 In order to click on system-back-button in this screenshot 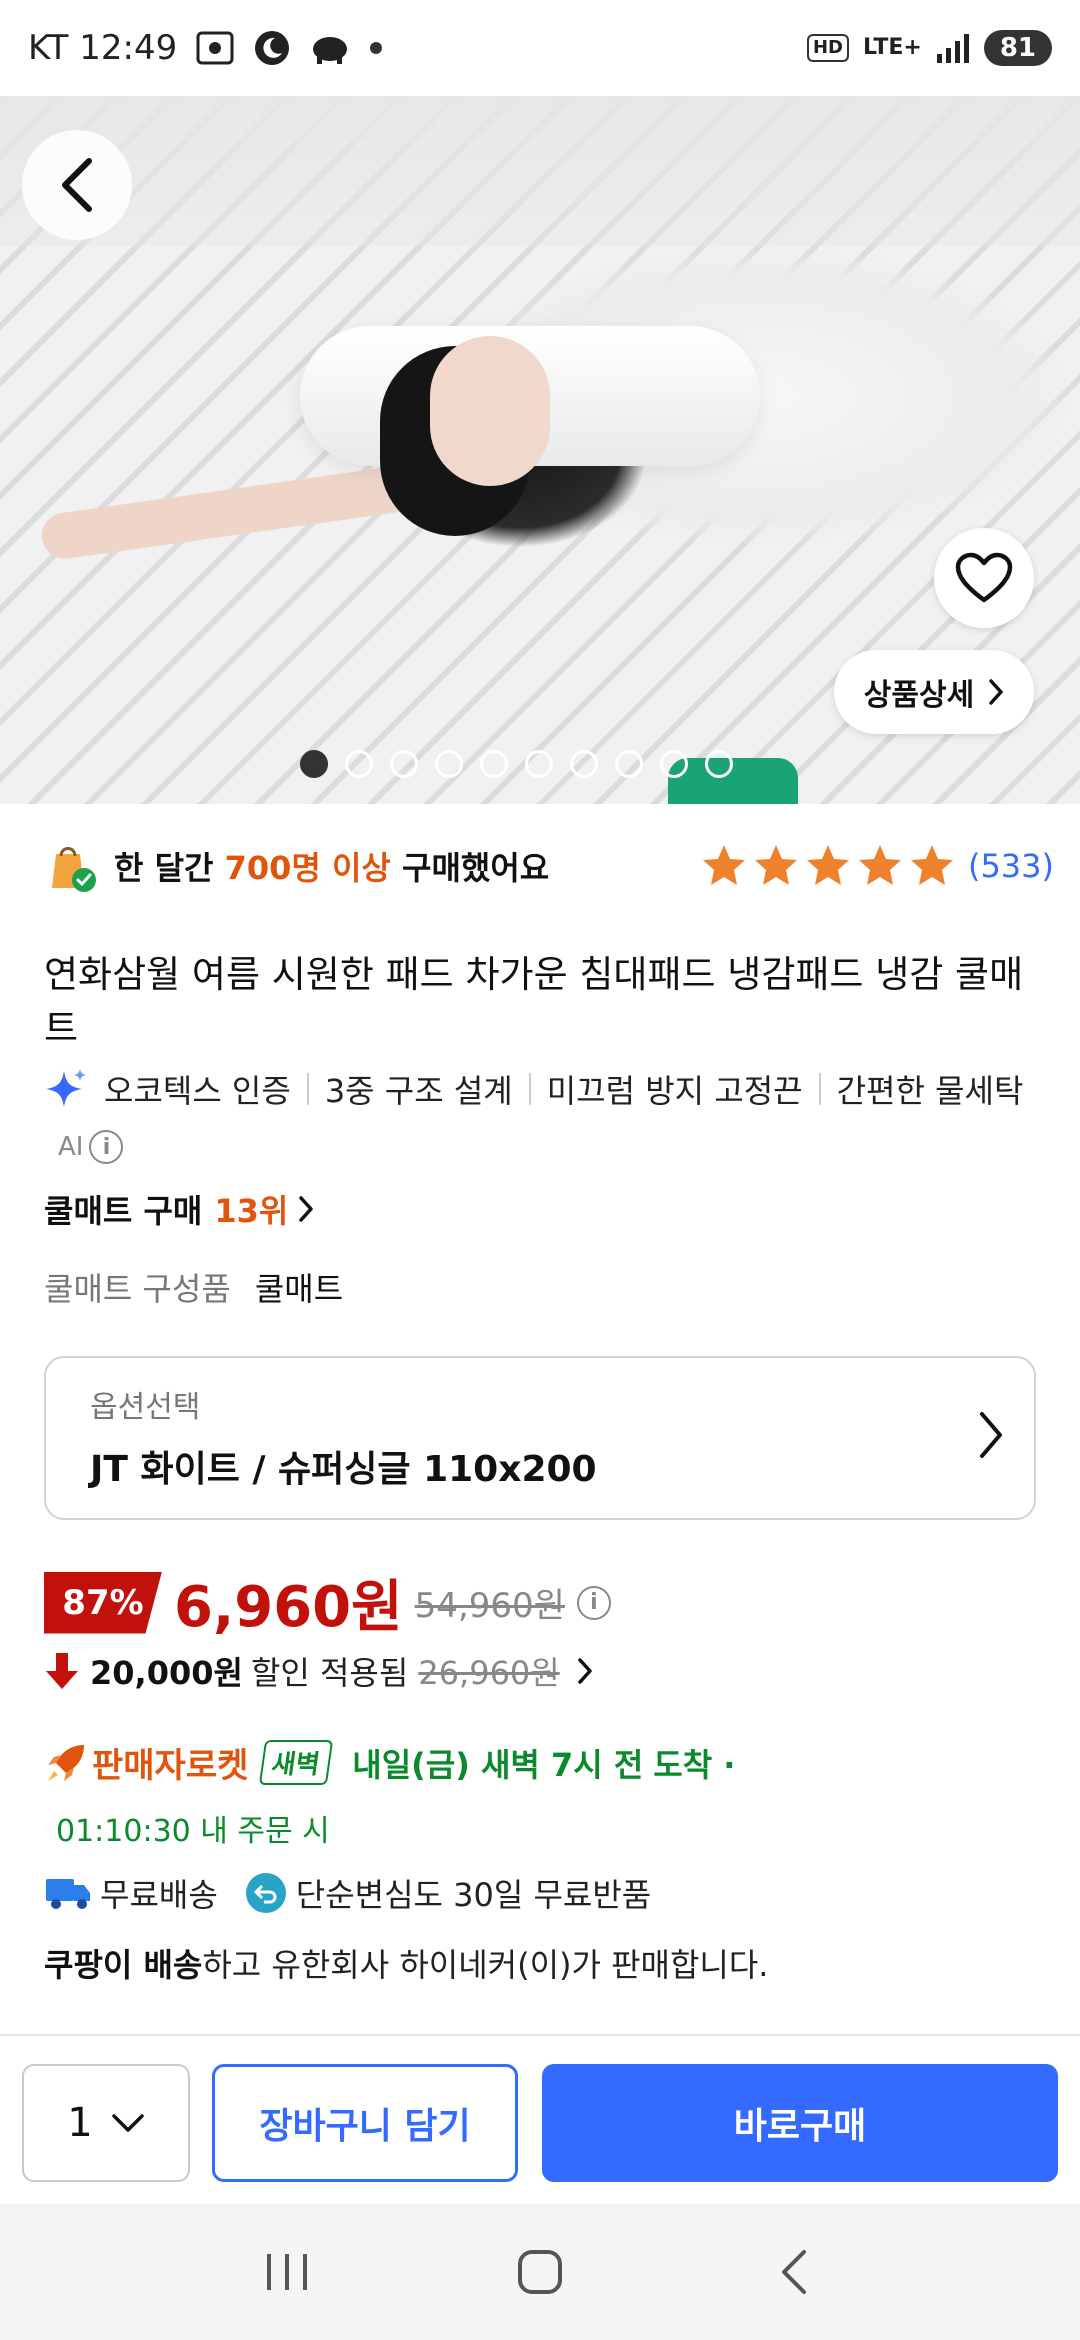, I will do `click(793, 2272)`.